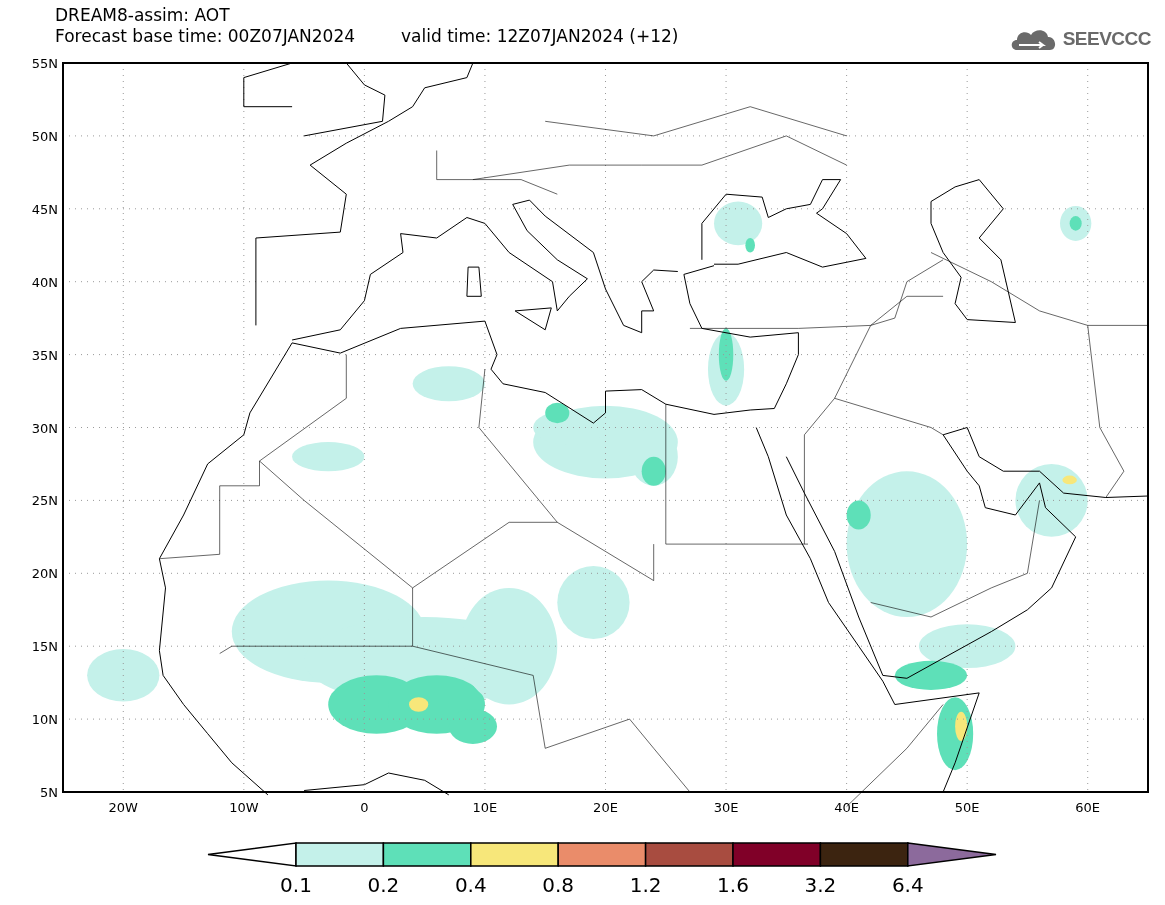  Describe the element at coordinates (907, 885) in the screenshot. I see `colorbar-label: 6.4` at that location.